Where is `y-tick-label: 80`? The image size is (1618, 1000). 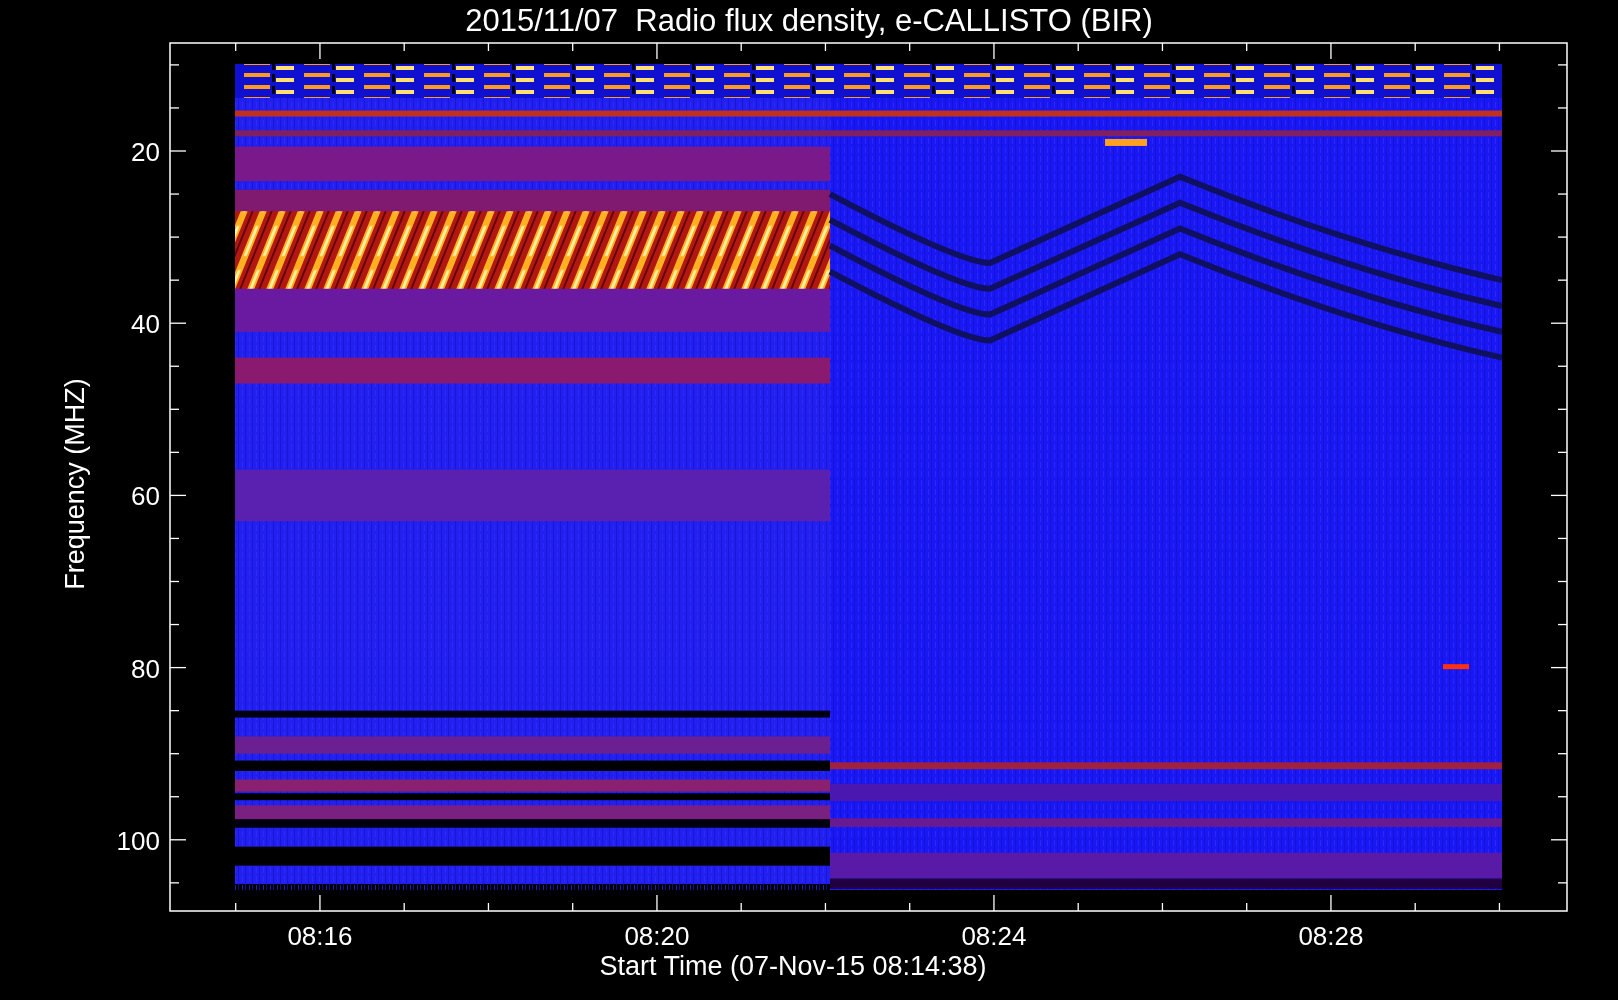
y-tick-label: 80 is located at coordinates (145, 668).